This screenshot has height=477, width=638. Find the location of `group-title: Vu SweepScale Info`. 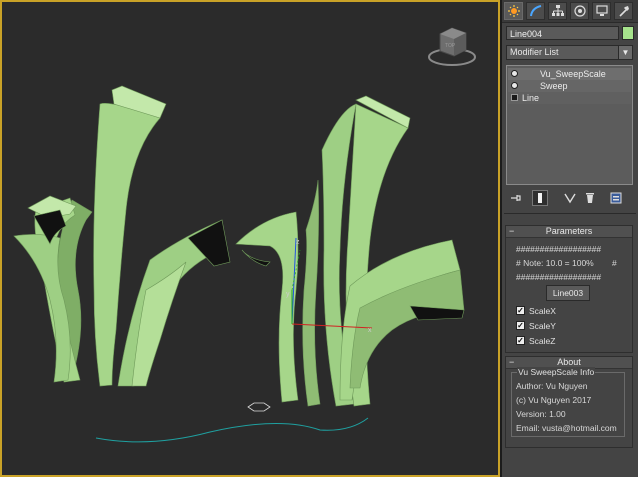

group-title: Vu SweepScale Info is located at coordinates (556, 372).